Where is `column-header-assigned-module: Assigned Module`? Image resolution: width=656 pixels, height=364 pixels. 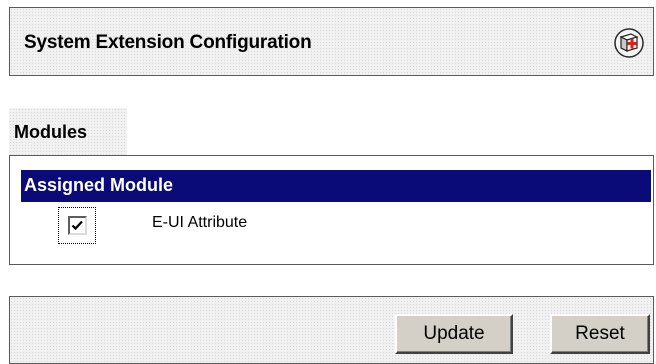 column-header-assigned-module: Assigned Module is located at coordinates (99, 185).